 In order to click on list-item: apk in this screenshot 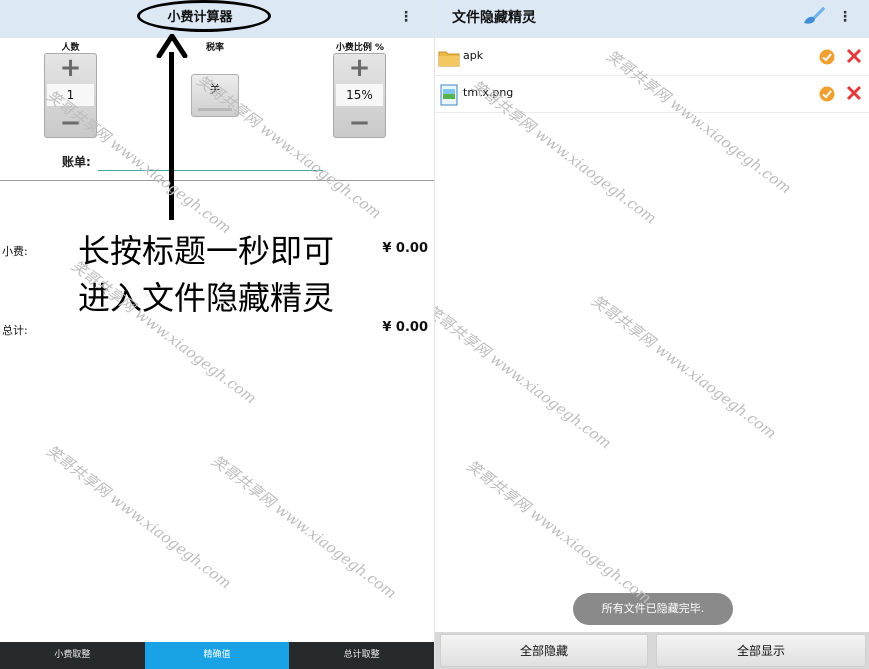, I will do `click(652, 57)`.